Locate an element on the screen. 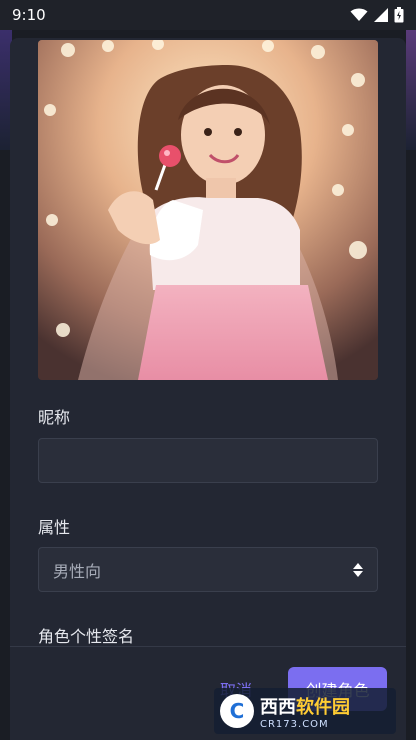 The width and height of the screenshot is (416, 740). signal-icon is located at coordinates (381, 15).